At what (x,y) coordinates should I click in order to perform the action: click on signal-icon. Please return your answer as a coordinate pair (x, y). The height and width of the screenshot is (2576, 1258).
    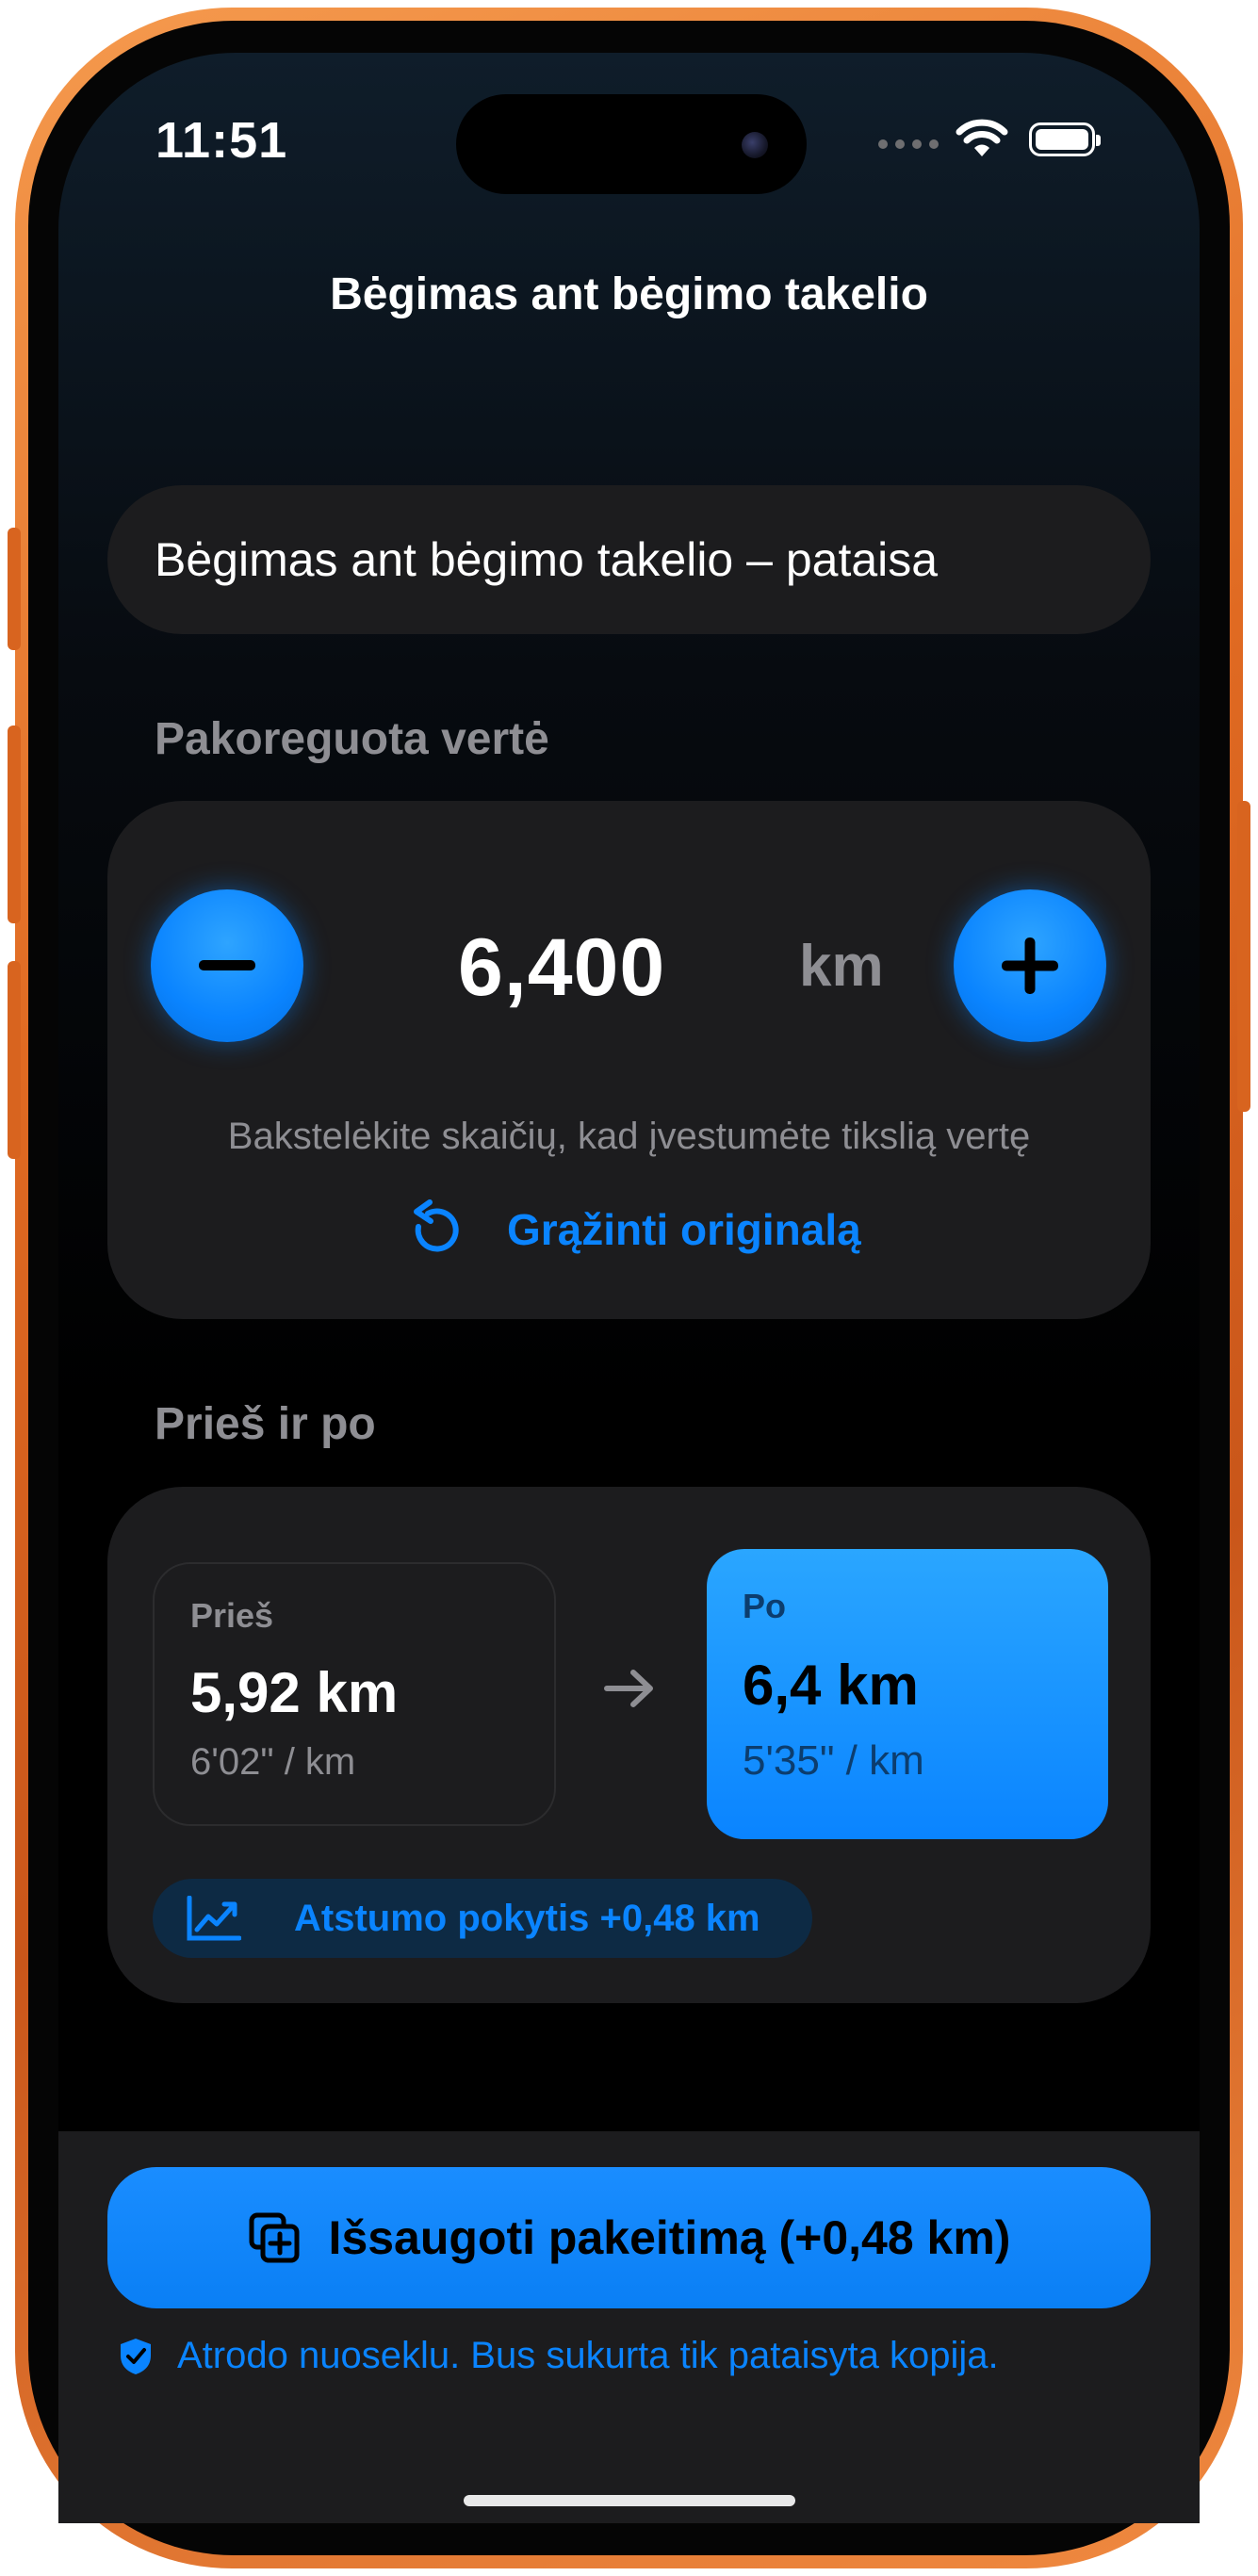
    Looking at the image, I should click on (908, 144).